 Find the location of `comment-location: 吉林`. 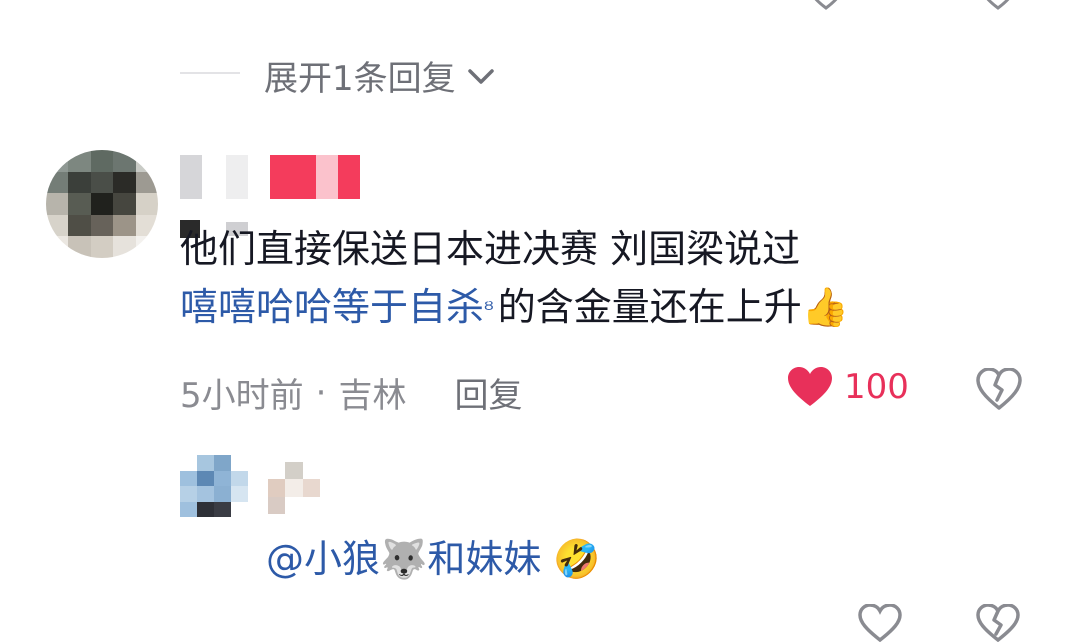

comment-location: 吉林 is located at coordinates (372, 396).